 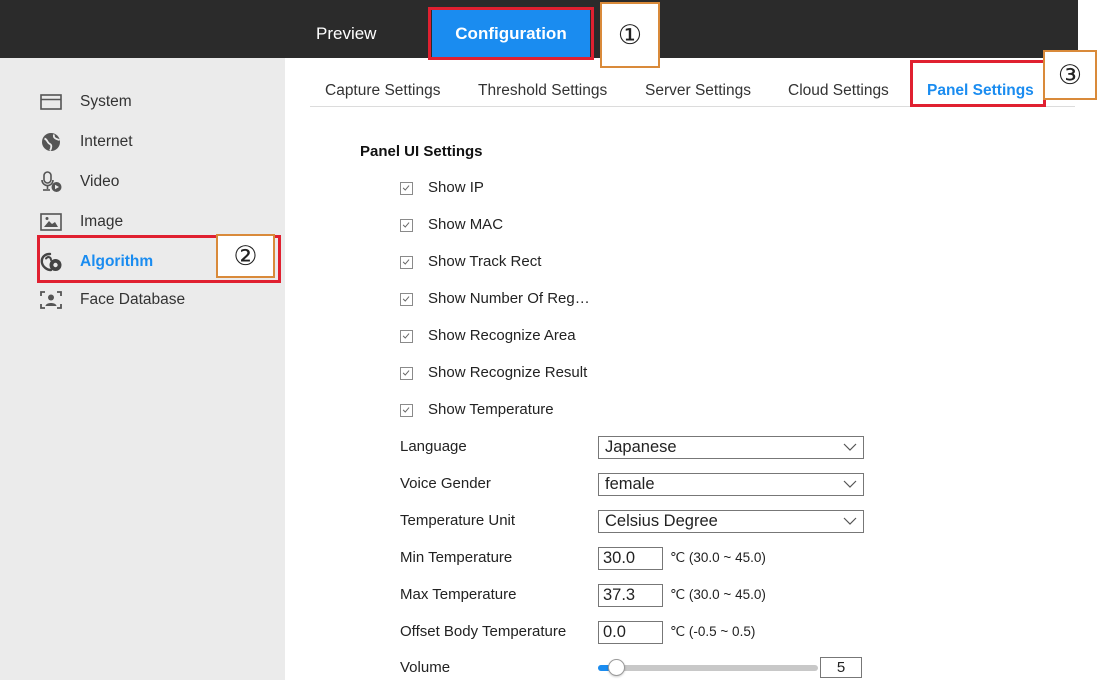 I want to click on sidebar-item-internet: Internet, so click(x=123, y=142).